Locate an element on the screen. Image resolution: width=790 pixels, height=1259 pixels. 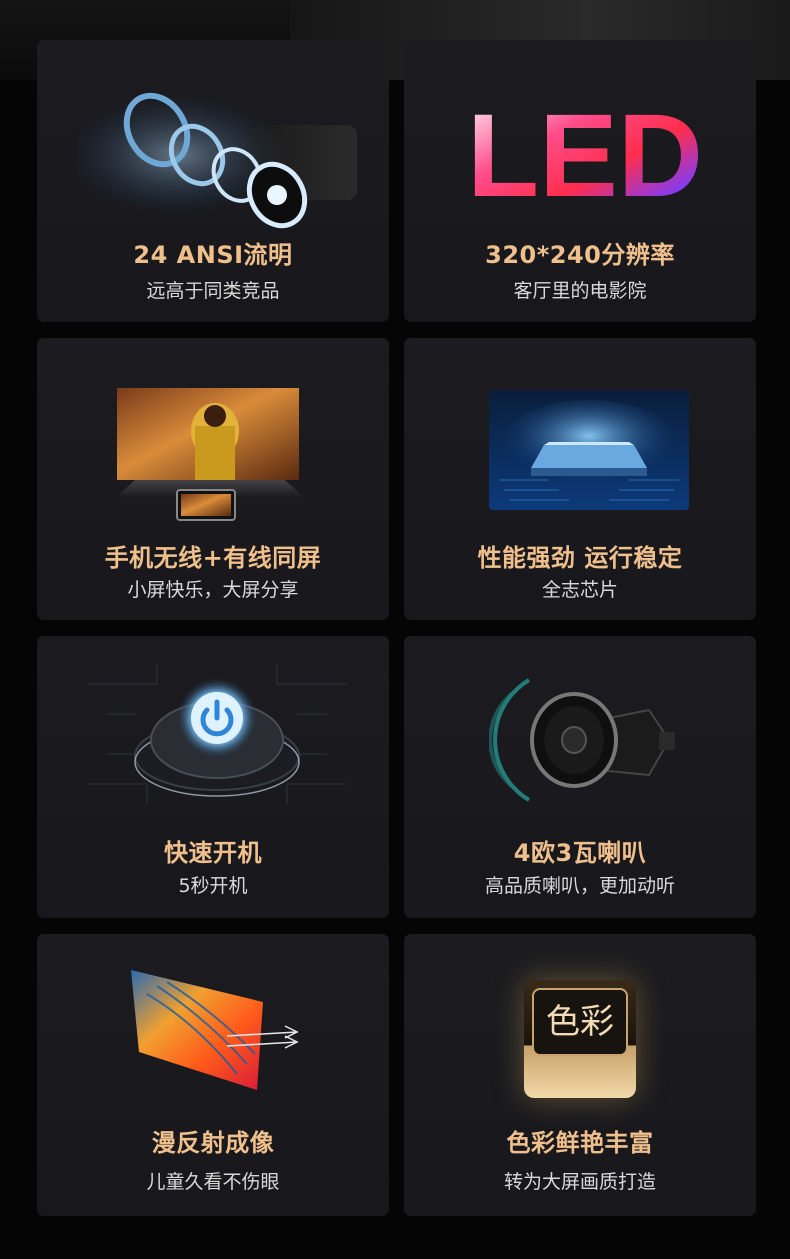
led-text-icon: LED is located at coordinates (585, 153).